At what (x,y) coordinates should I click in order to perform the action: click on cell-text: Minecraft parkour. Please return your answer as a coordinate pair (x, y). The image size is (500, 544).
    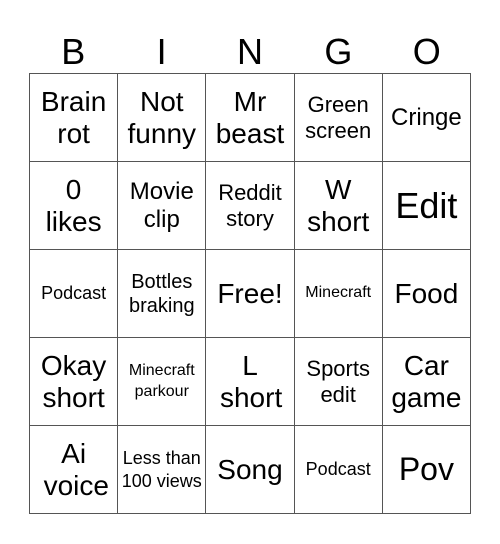
    Looking at the image, I should click on (161, 380).